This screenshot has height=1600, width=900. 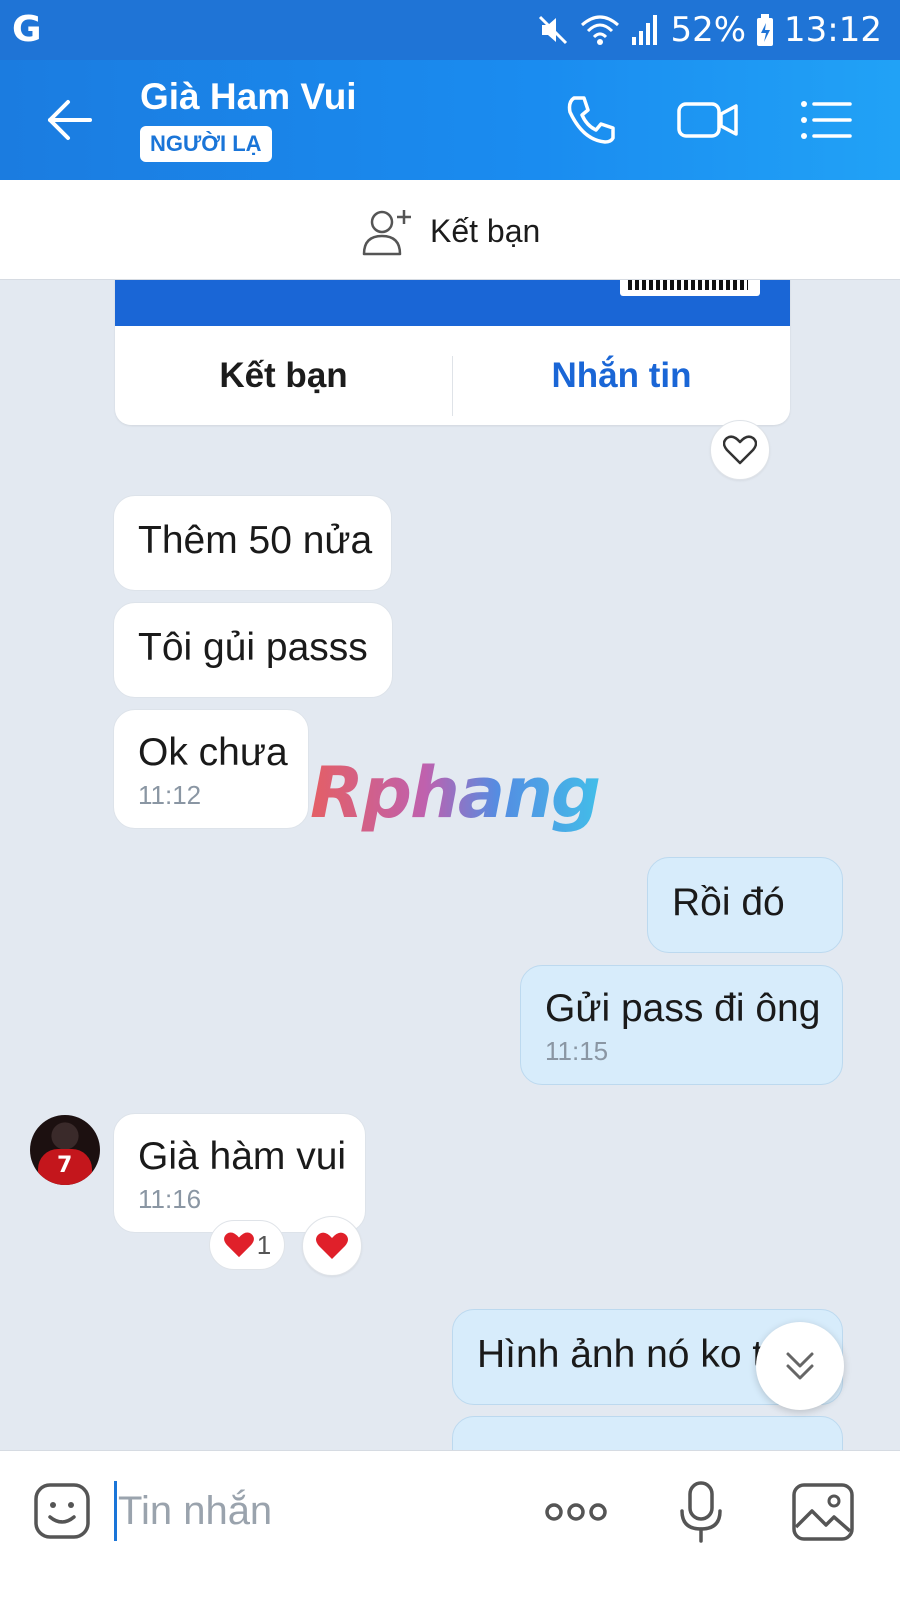 I want to click on add-friend-bar: Kết bạn, so click(x=450, y=230).